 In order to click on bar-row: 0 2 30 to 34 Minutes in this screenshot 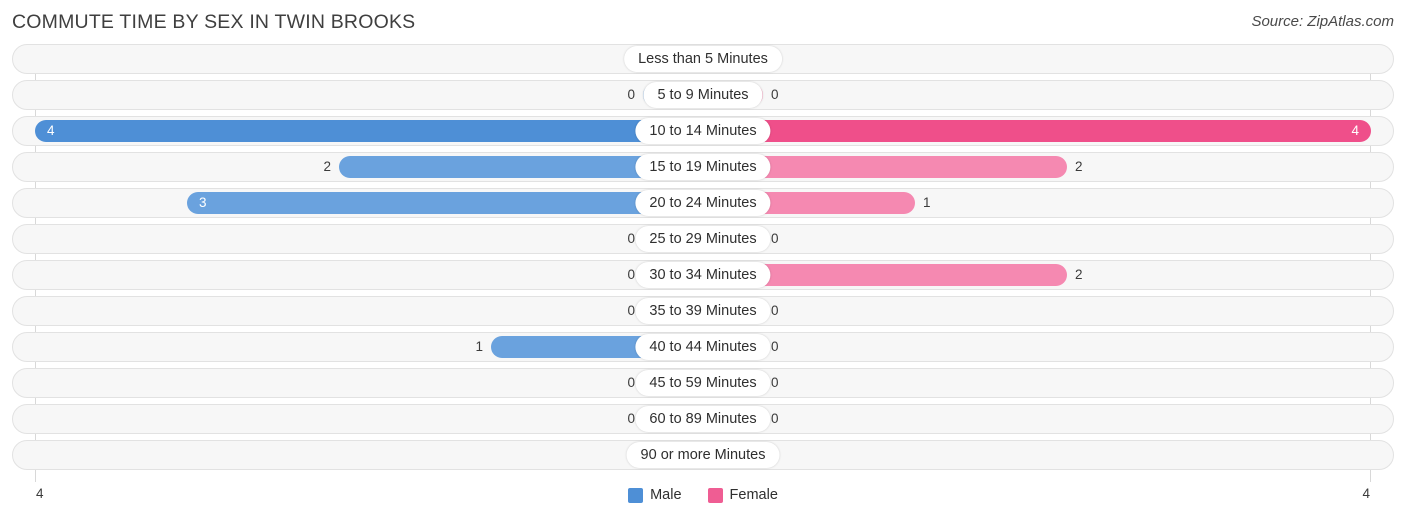, I will do `click(703, 275)`.